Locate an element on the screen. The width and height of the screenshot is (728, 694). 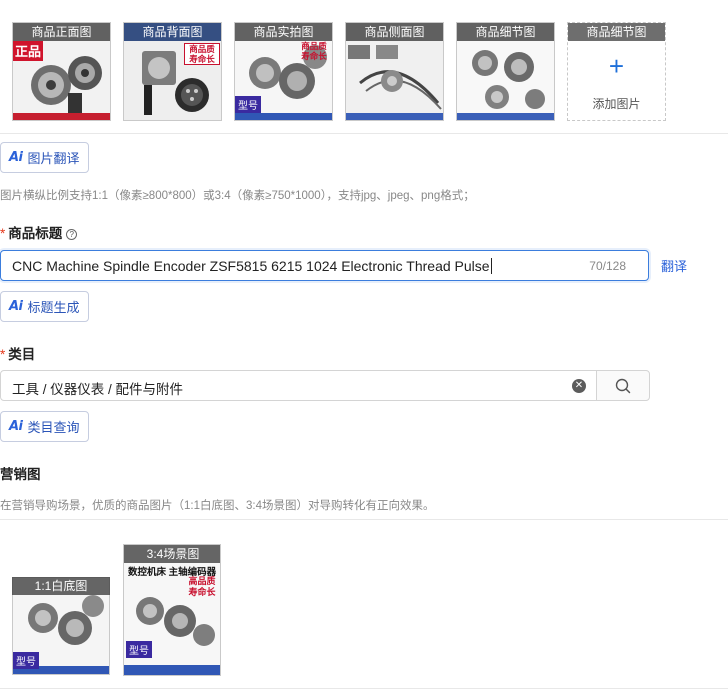
question-icon: ? is located at coordinates (72, 234).